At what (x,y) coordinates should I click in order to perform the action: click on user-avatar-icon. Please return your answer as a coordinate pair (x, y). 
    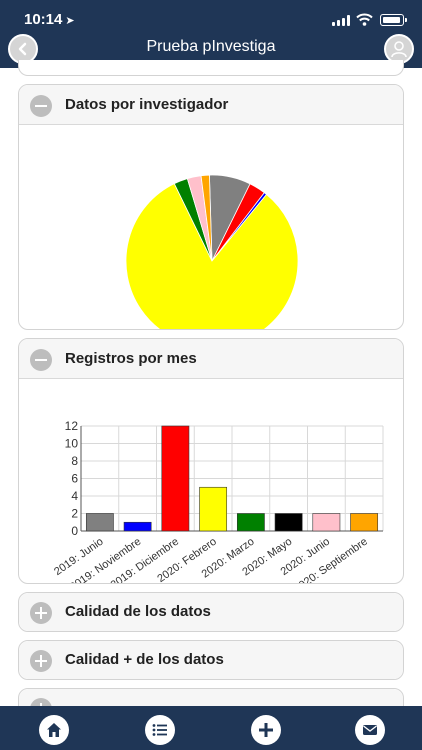
    Looking at the image, I should click on (399, 49).